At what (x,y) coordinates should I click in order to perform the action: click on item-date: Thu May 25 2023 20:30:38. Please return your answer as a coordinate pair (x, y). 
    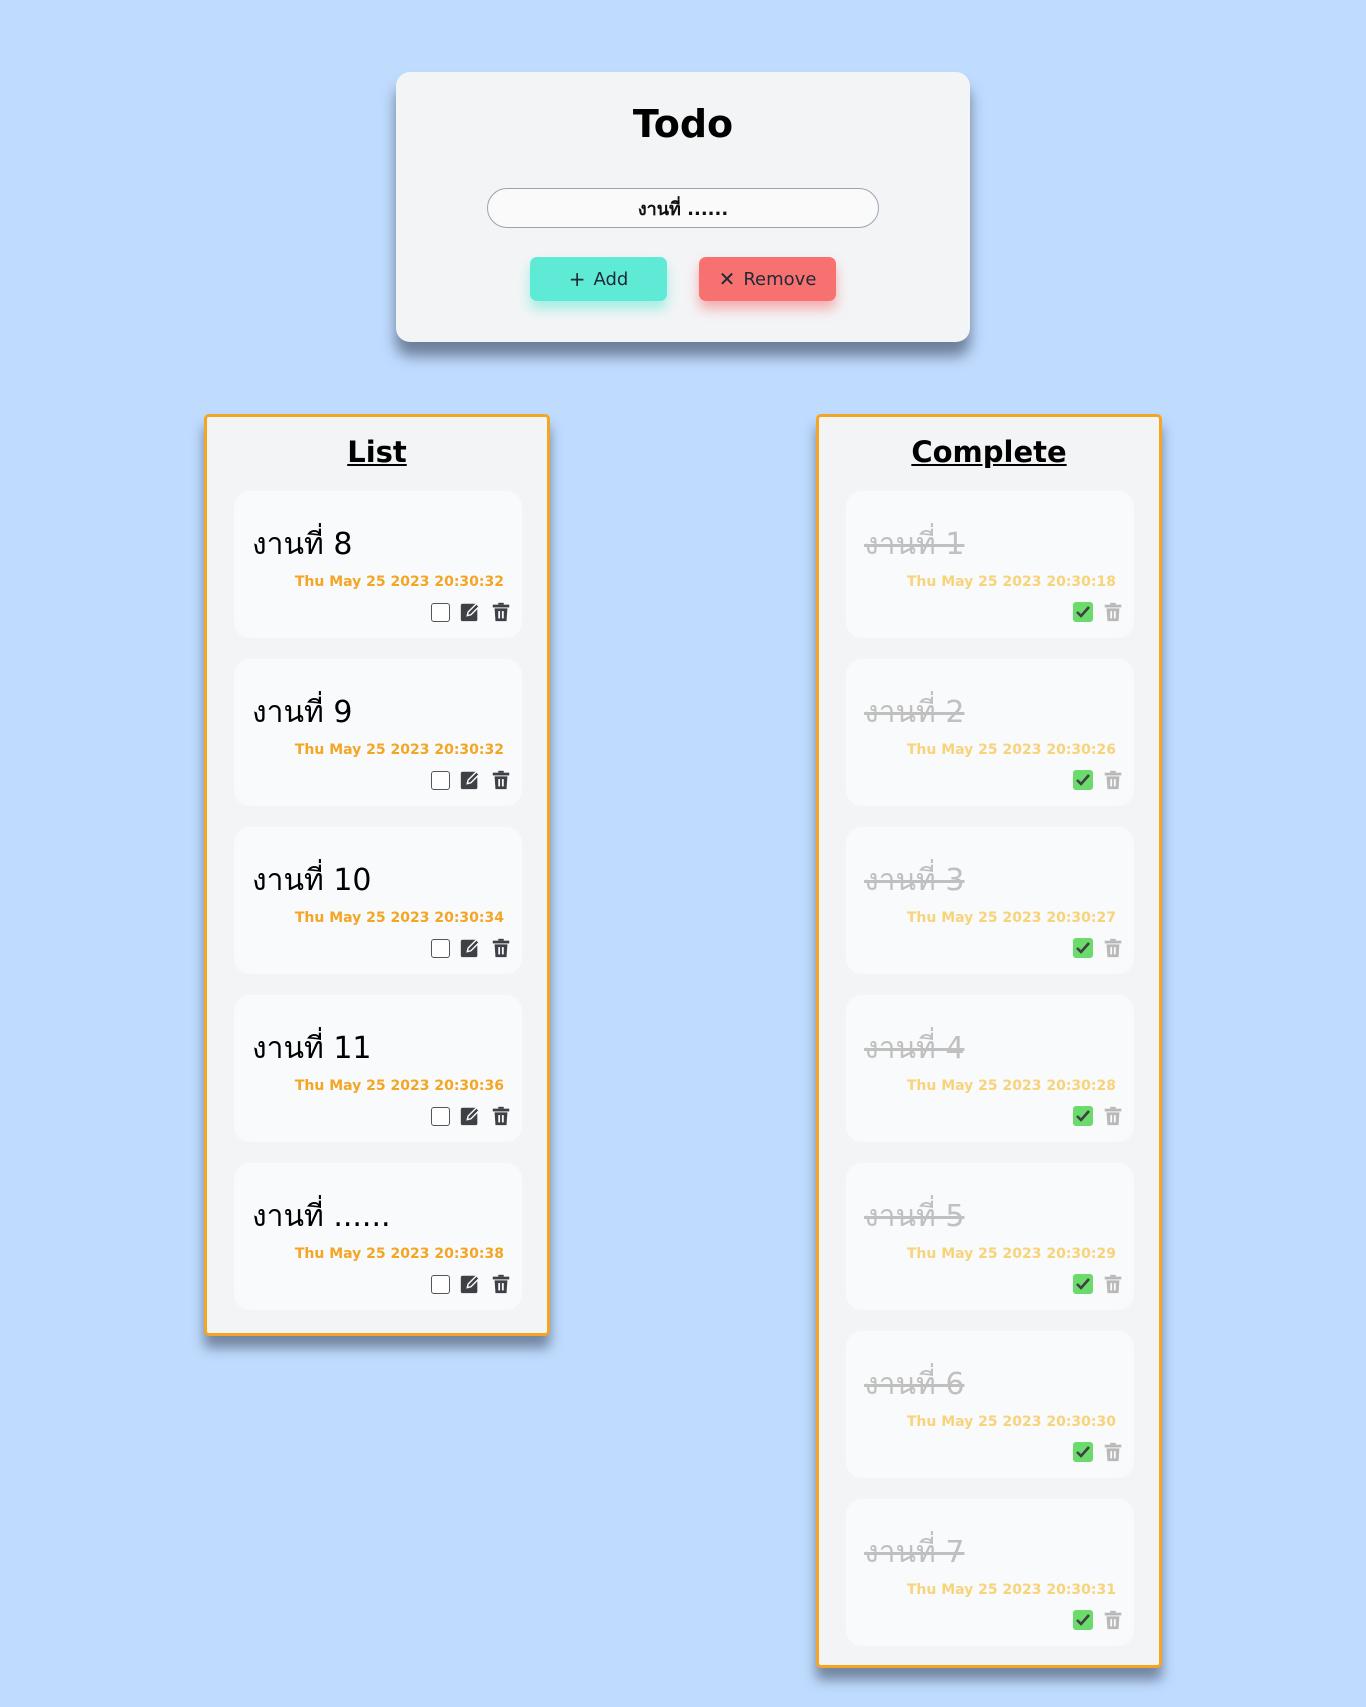
    Looking at the image, I should click on (399, 1254).